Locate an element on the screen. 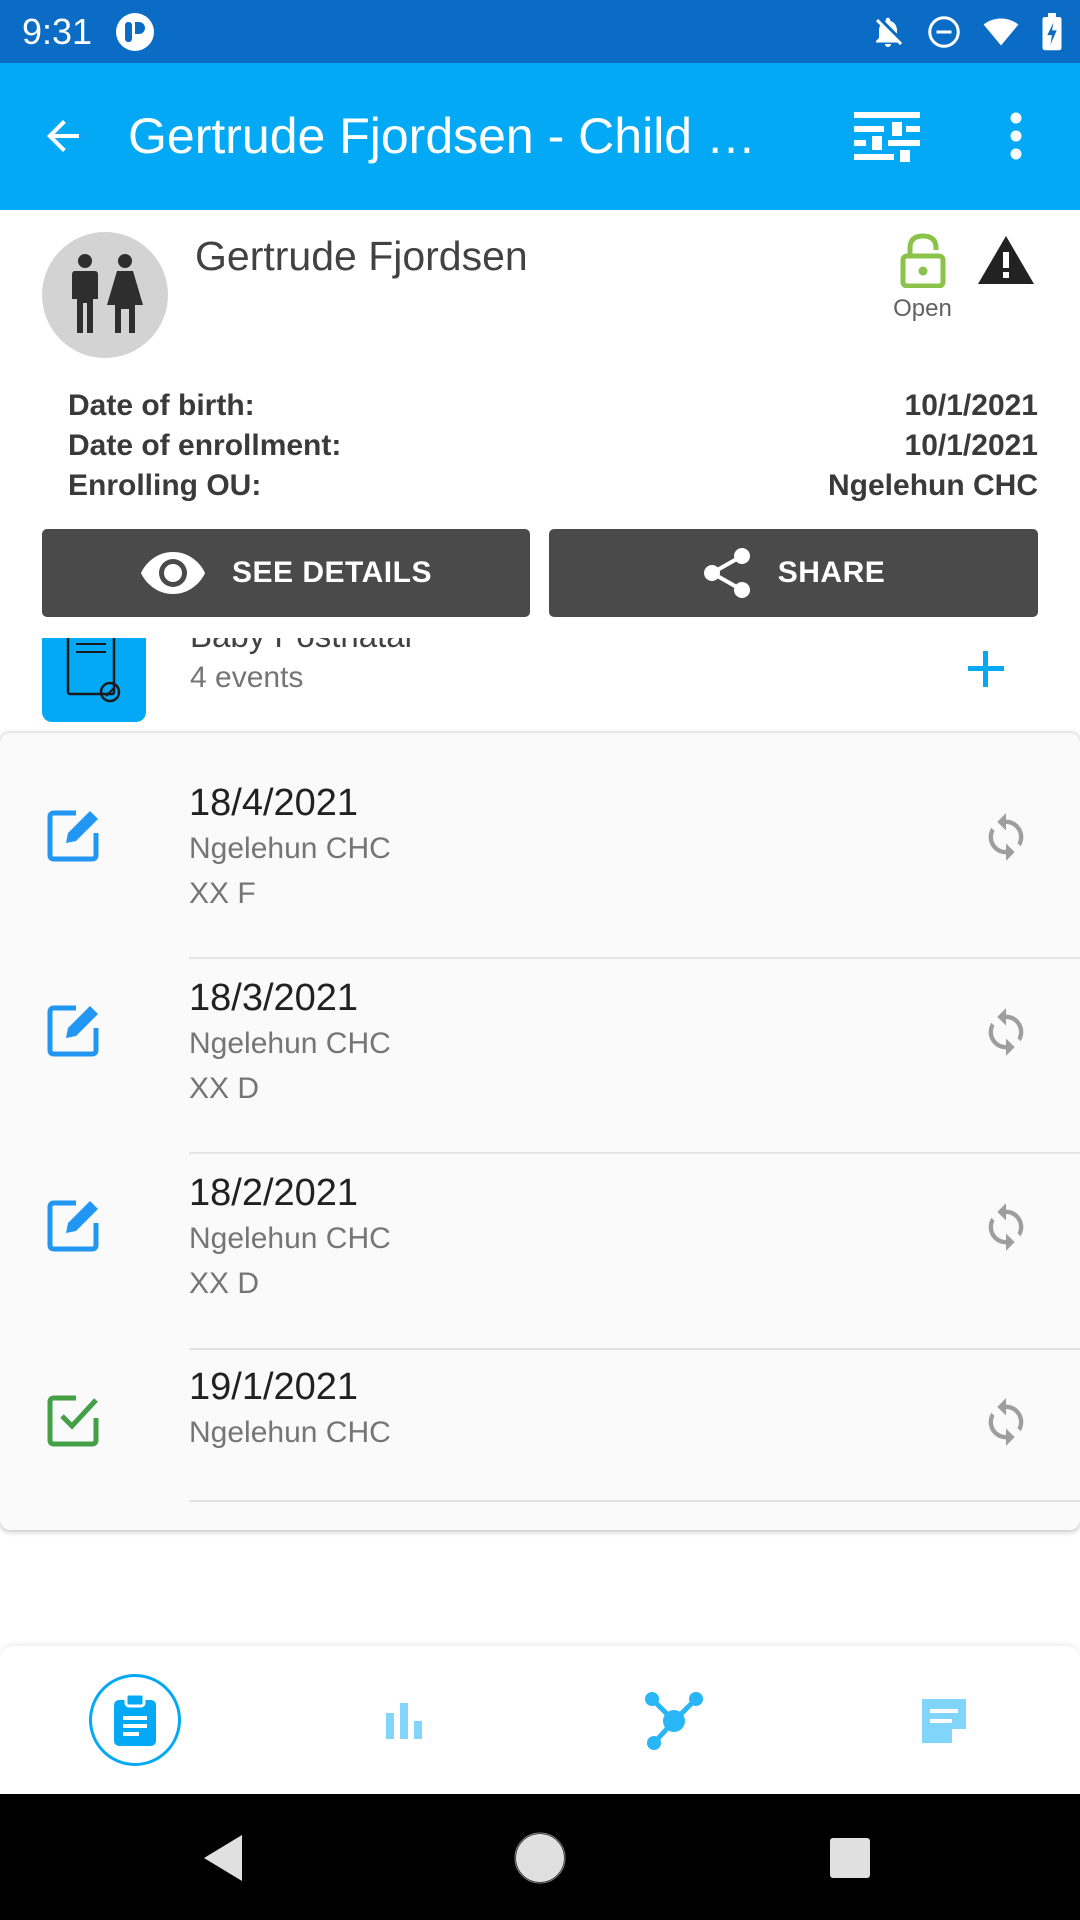 The height and width of the screenshot is (1920, 1080). completed-check-icon is located at coordinates (73, 1421).